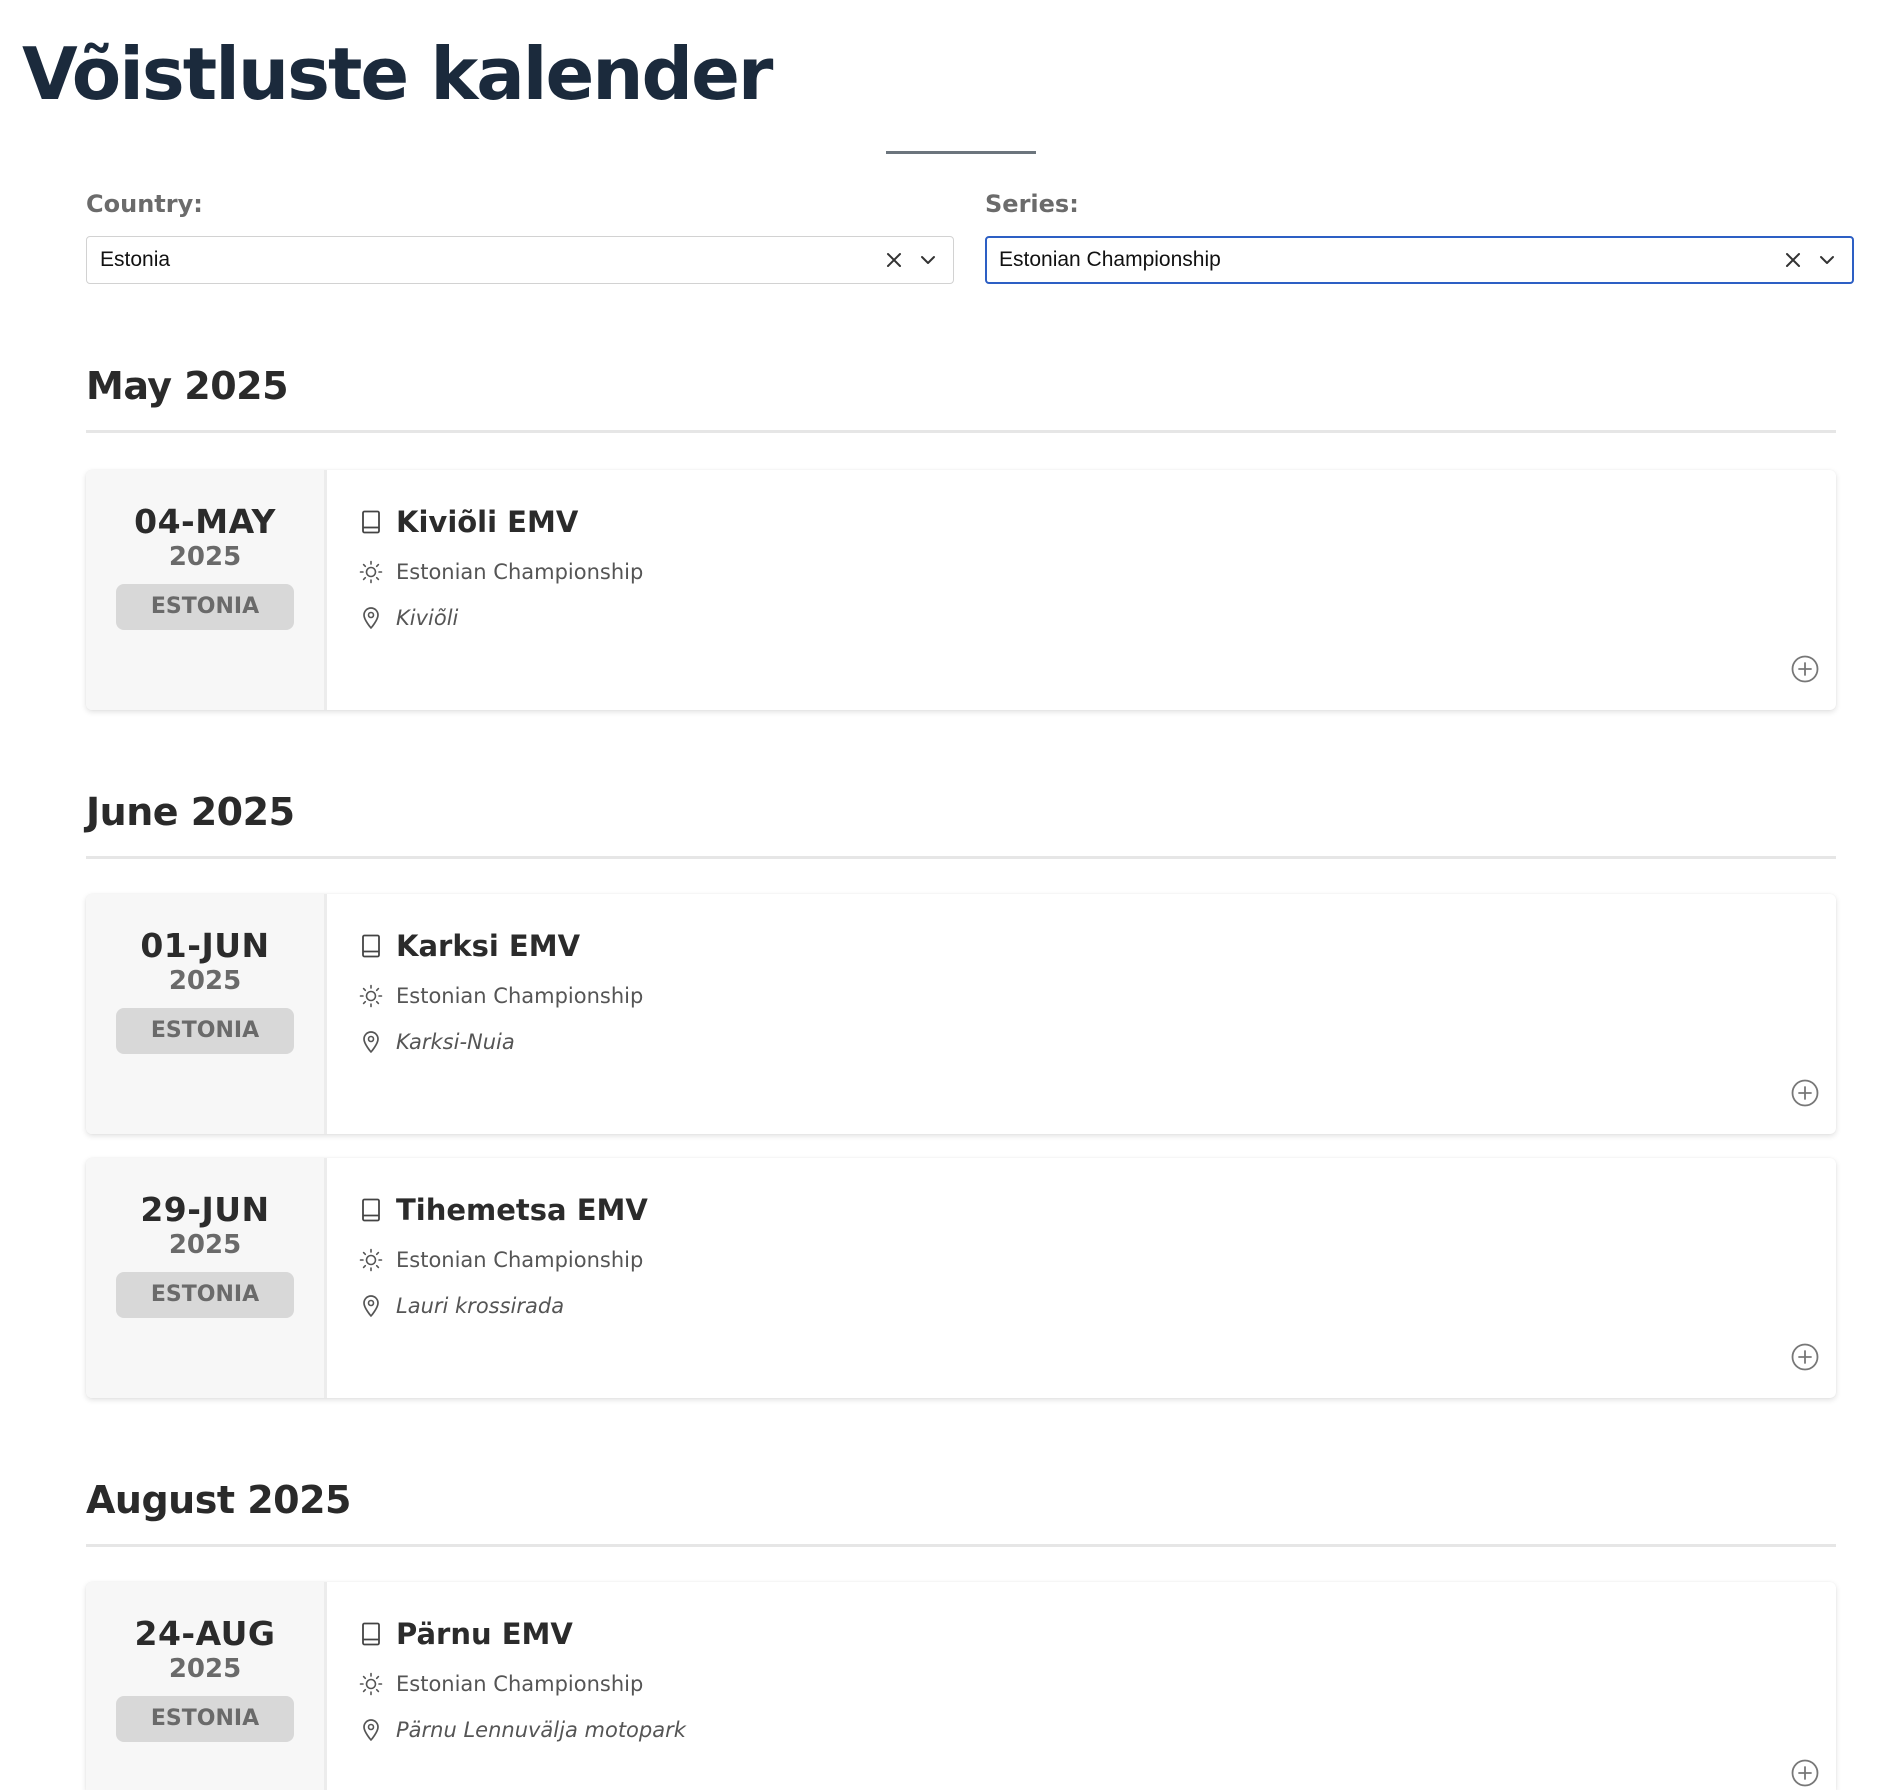 The image size is (1888, 1790). Describe the element at coordinates (484, 1634) in the screenshot. I see `event-name: Pärnu EMV` at that location.